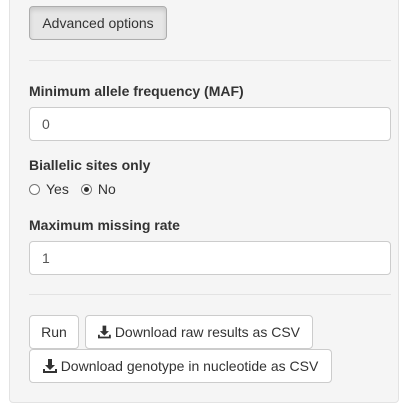 The height and width of the screenshot is (414, 420). Describe the element at coordinates (86, 189) in the screenshot. I see `radio-no-circle` at that location.